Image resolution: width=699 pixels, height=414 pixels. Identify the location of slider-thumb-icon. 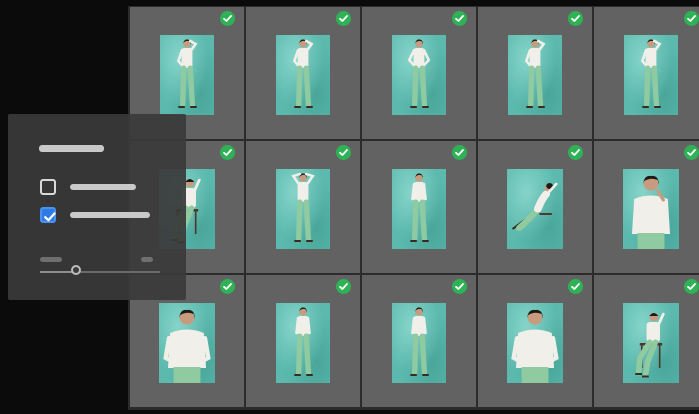
(76, 270).